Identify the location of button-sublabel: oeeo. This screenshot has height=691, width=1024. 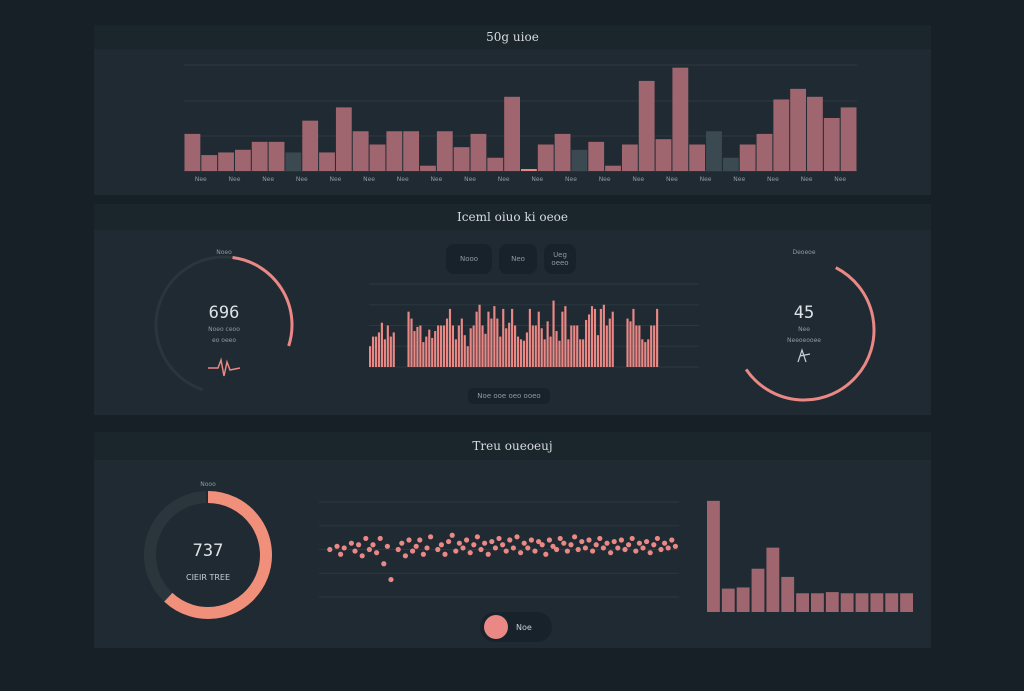
(560, 263).